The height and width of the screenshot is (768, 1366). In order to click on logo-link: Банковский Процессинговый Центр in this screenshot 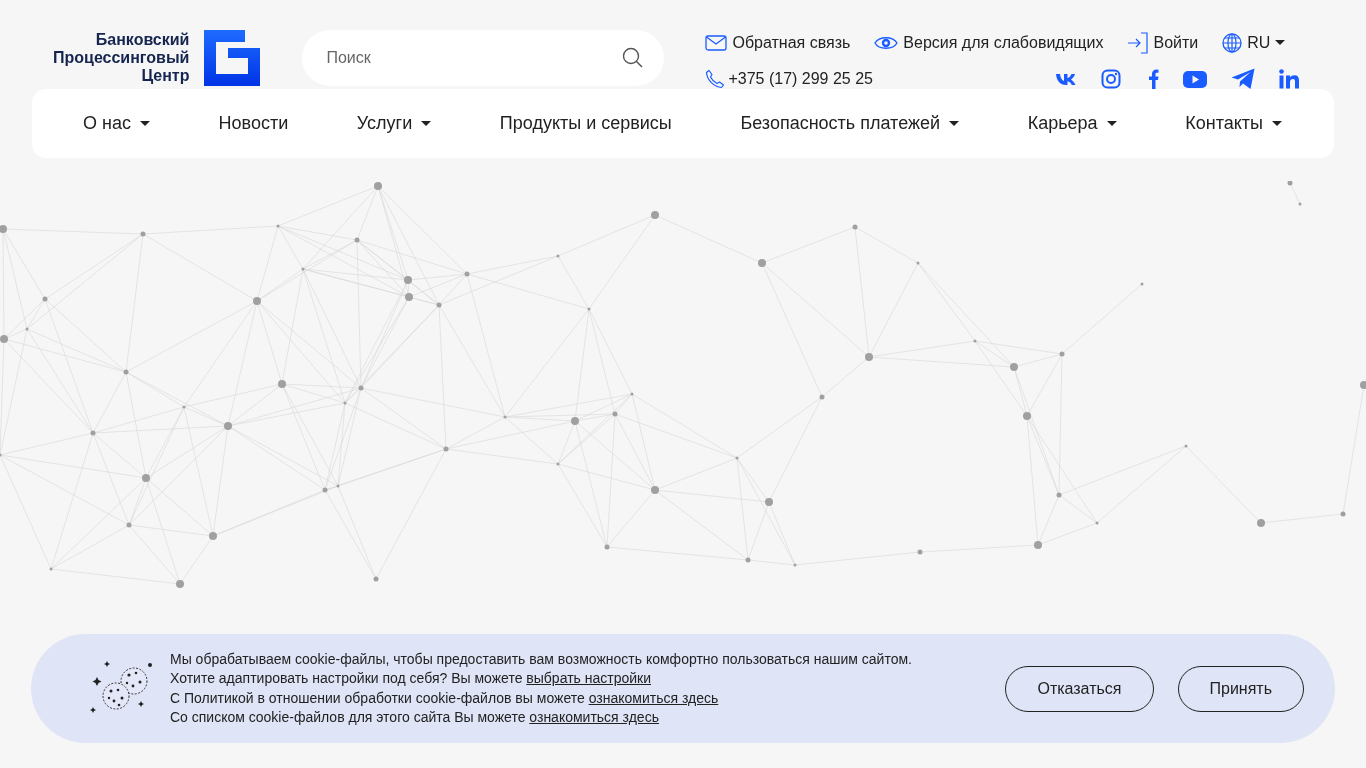, I will do `click(157, 58)`.